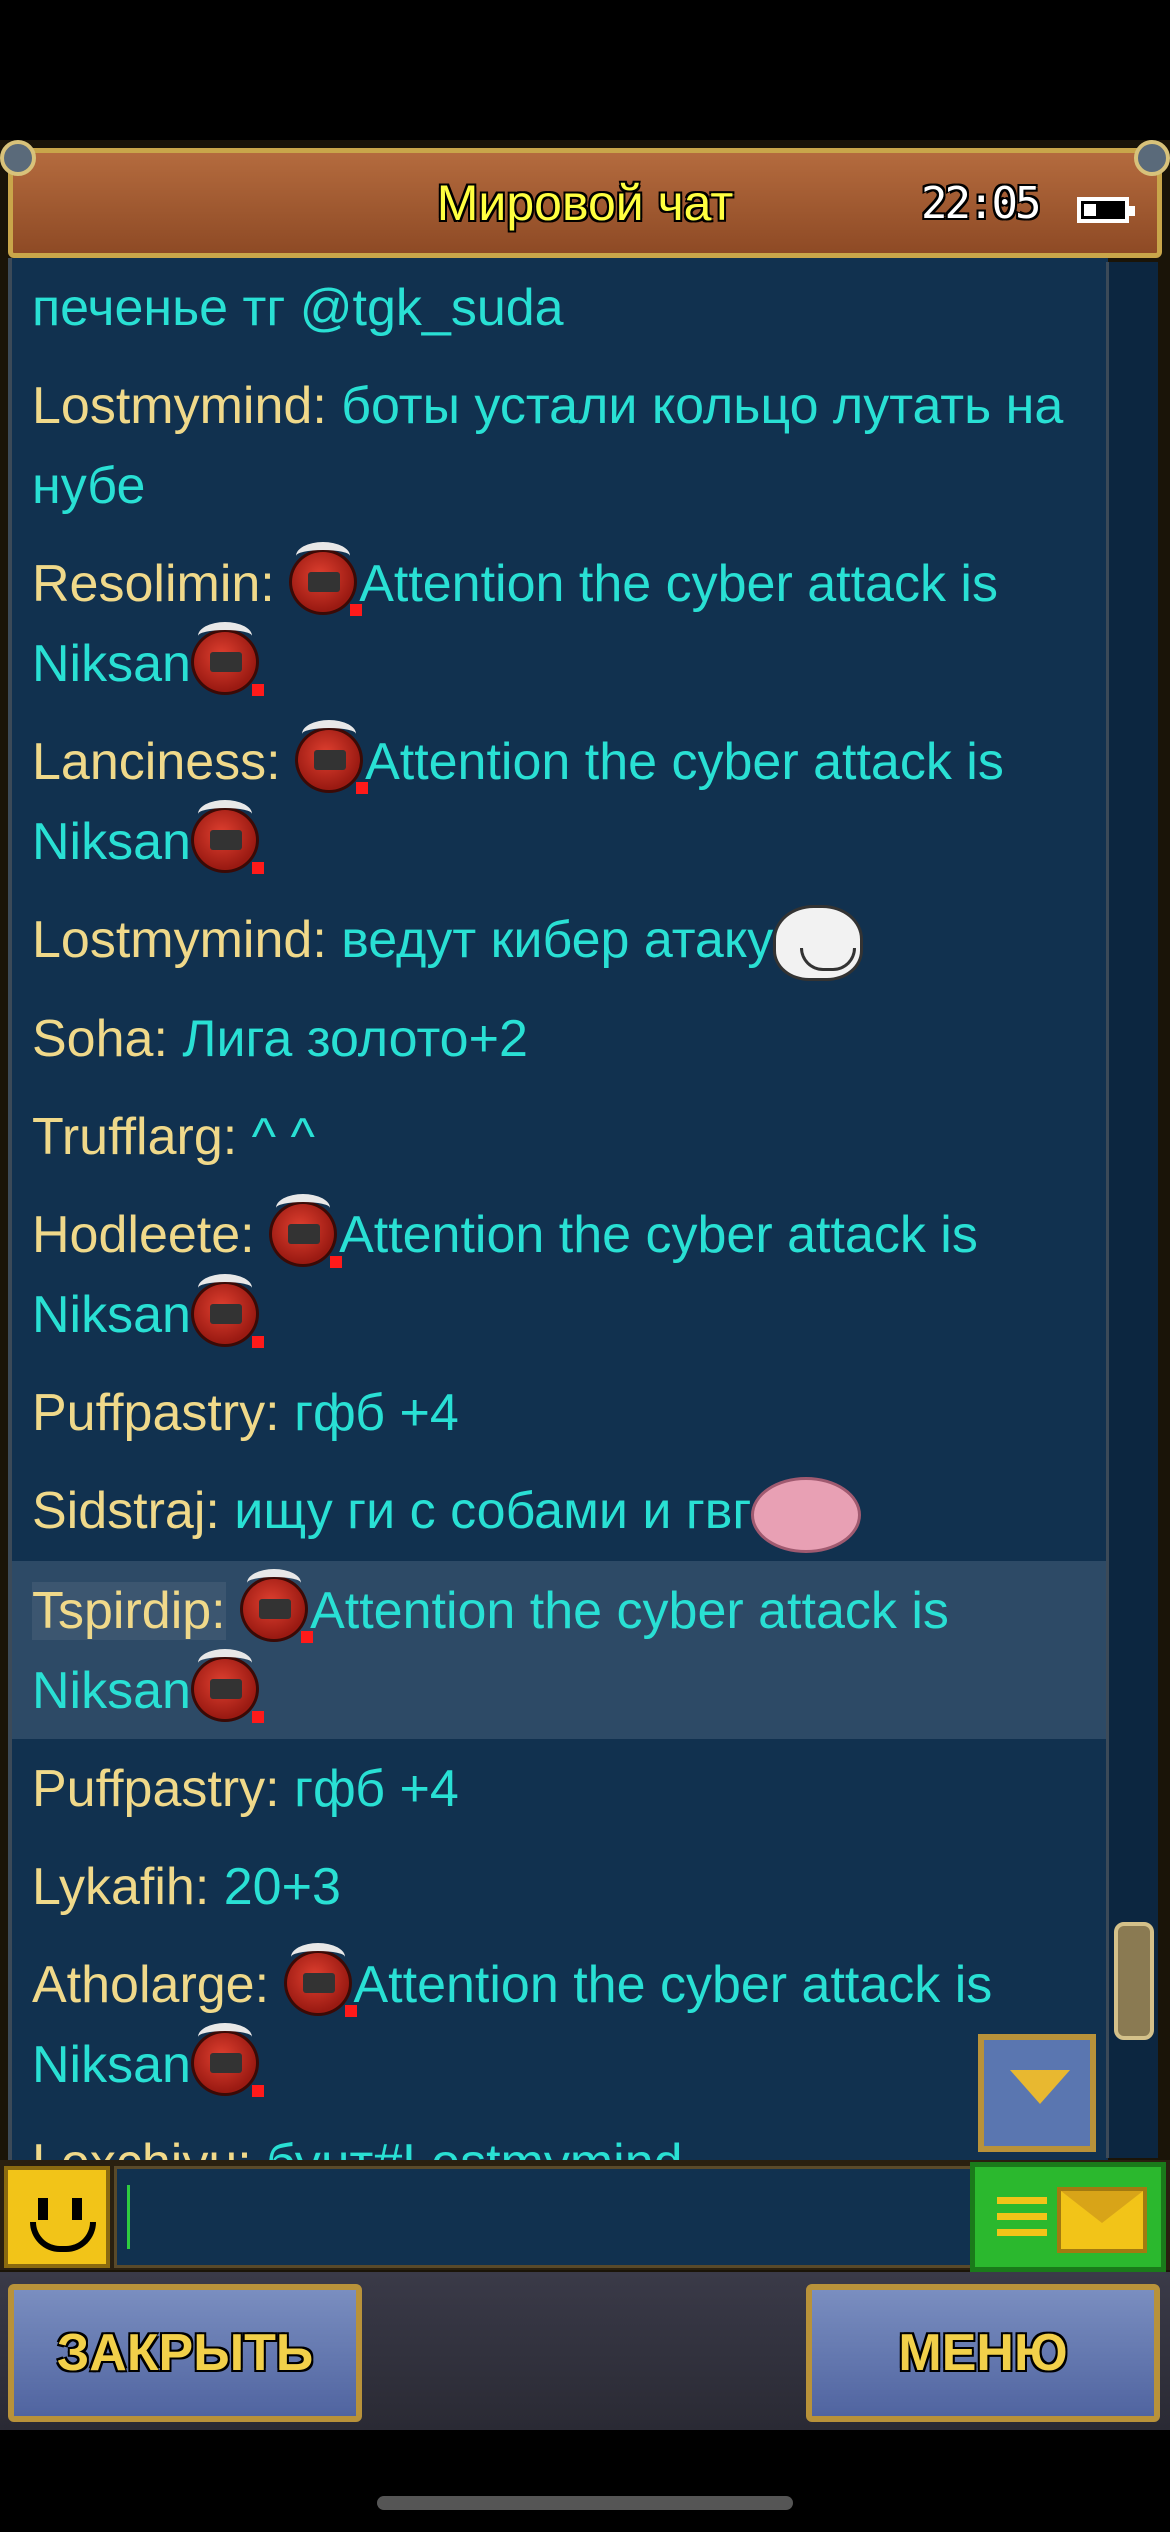 This screenshot has width=1170, height=2532. What do you see at coordinates (134, 1137) in the screenshot?
I see `chat-username: Trufflarg:` at bounding box center [134, 1137].